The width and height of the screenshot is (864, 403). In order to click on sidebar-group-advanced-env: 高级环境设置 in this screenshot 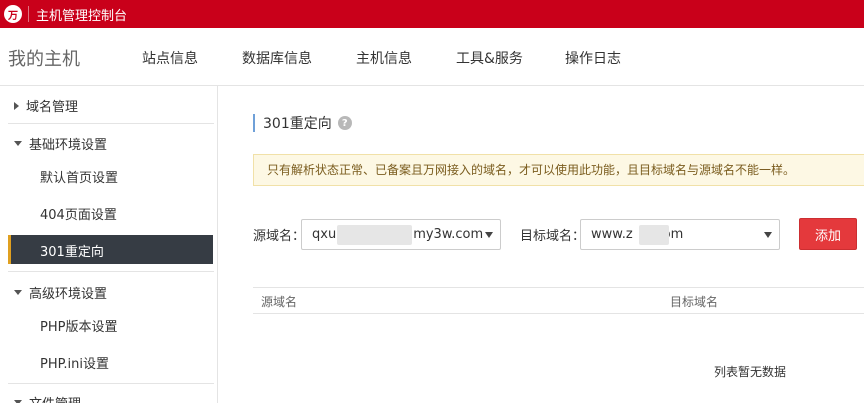, I will do `click(60, 292)`.